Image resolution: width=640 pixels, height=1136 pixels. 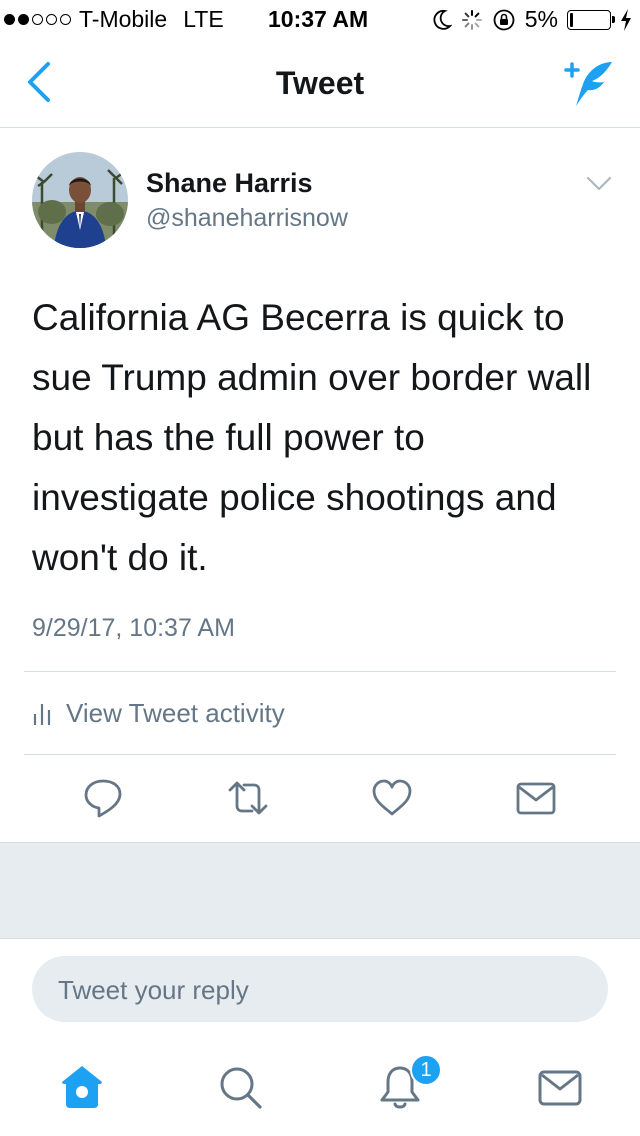 What do you see at coordinates (426, 1070) in the screenshot?
I see `notification-badge: 1` at bounding box center [426, 1070].